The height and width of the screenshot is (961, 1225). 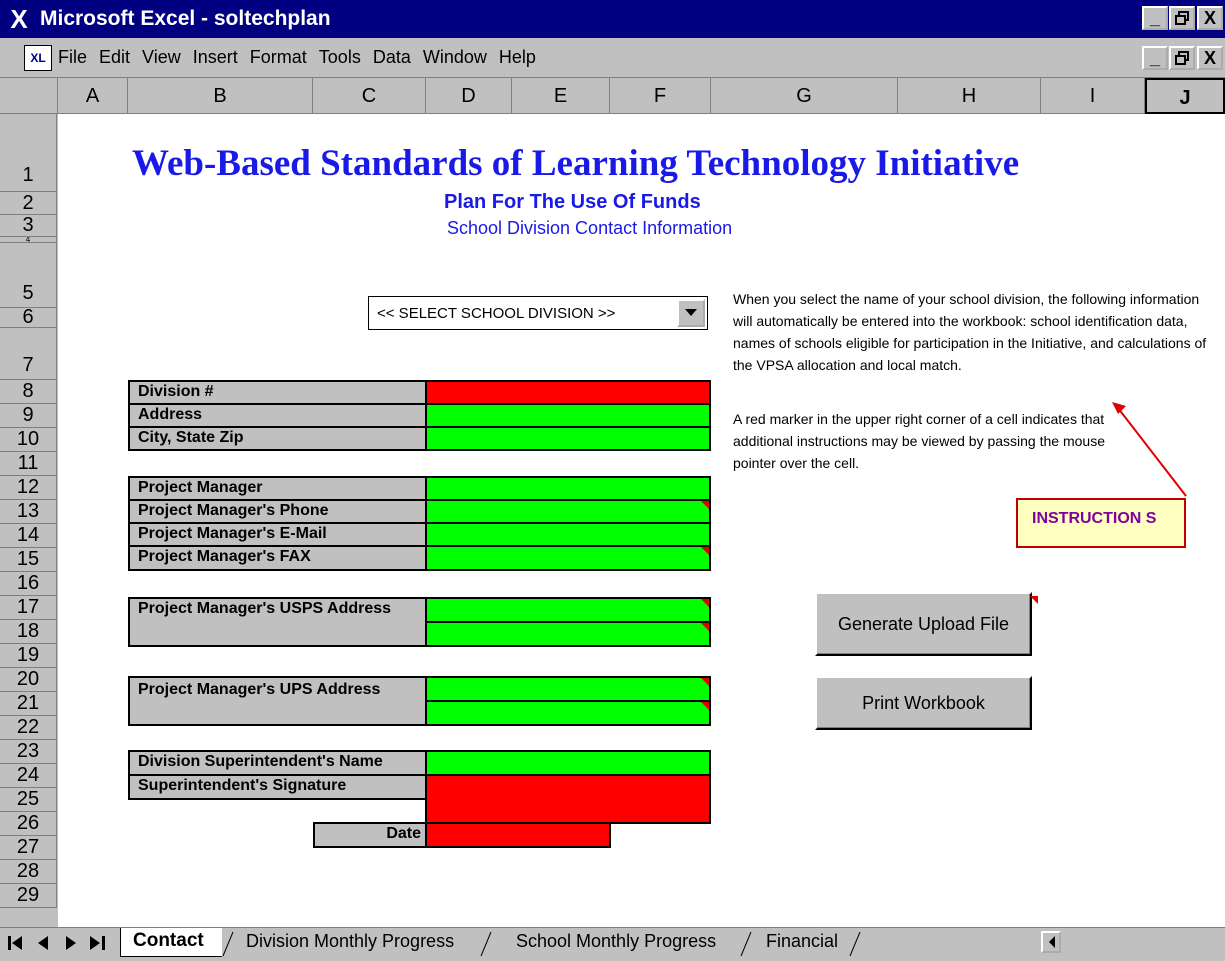 What do you see at coordinates (28, 440) in the screenshot?
I see `row-header: 10` at bounding box center [28, 440].